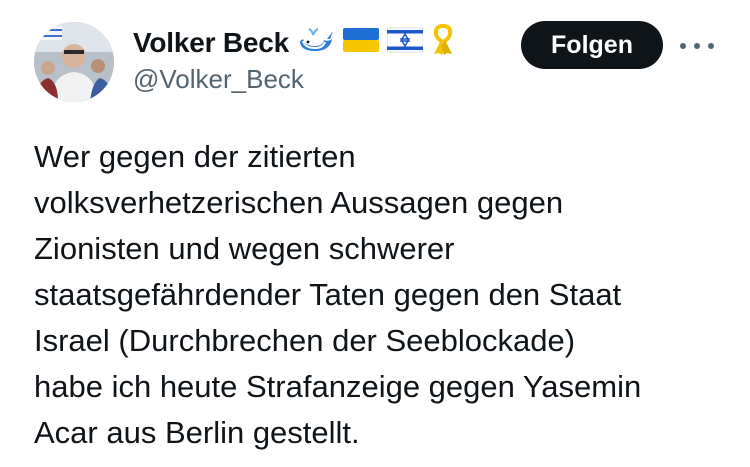 This screenshot has width=750, height=467. I want to click on more-dots-icon, so click(697, 46).